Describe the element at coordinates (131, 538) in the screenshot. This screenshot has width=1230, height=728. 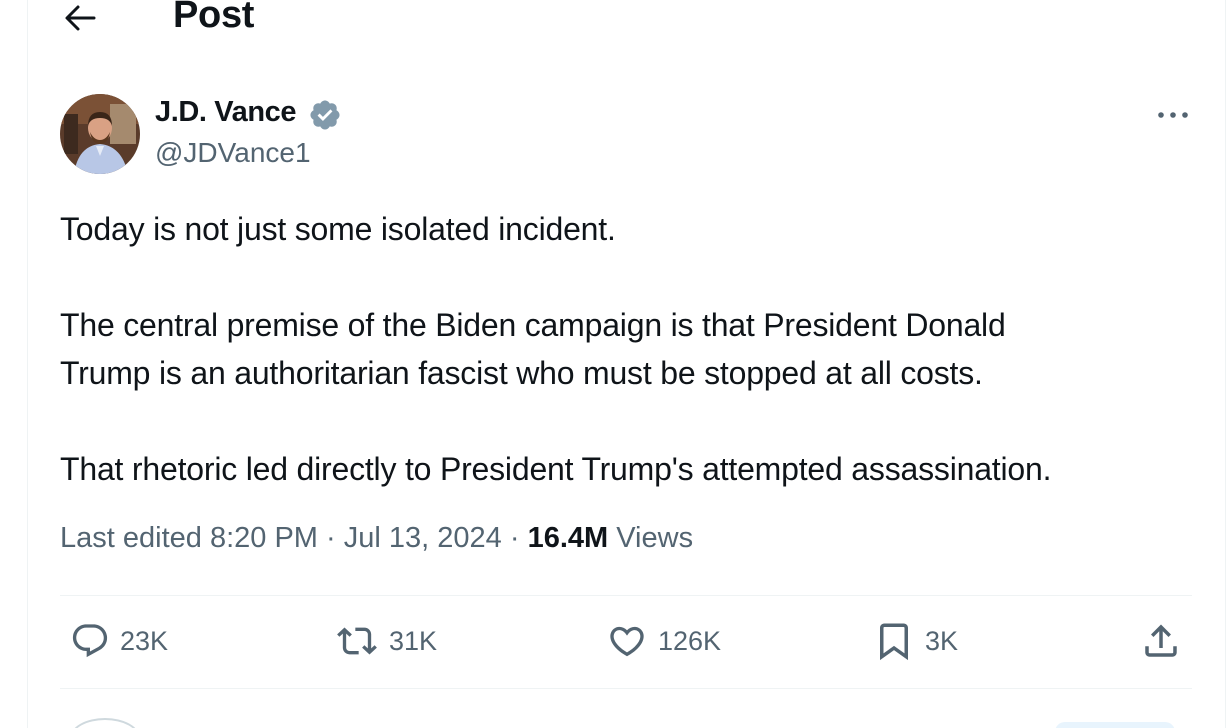
I see `edited-label: Last edited` at that location.